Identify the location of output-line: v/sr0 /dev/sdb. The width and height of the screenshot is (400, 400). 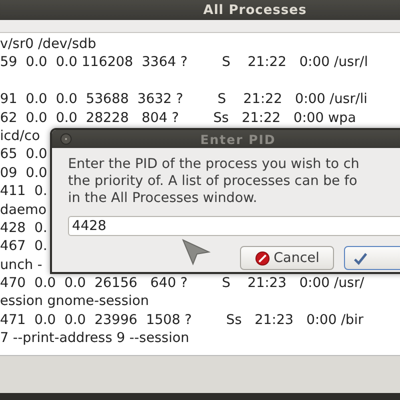
(48, 44).